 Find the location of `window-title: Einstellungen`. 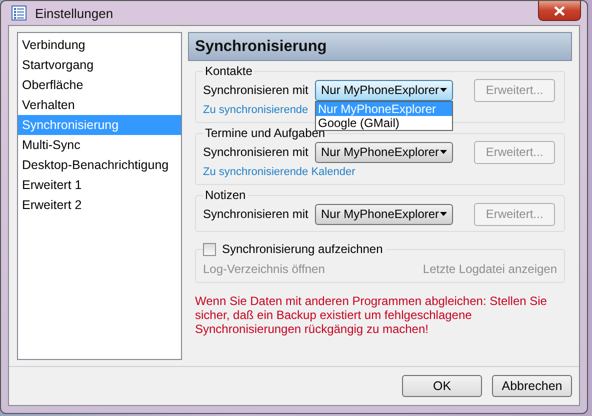

window-title: Einstellungen is located at coordinates (74, 13).